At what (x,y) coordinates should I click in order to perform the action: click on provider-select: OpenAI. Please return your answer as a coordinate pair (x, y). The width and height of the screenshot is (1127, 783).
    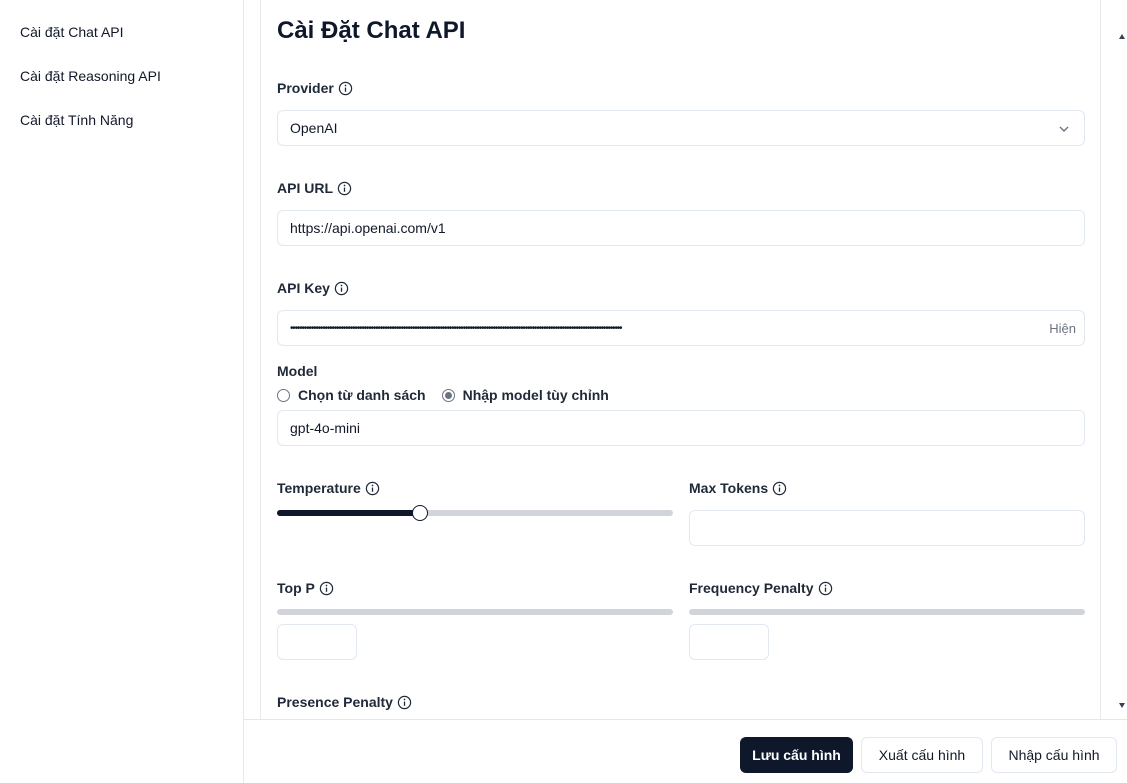
    Looking at the image, I should click on (681, 128).